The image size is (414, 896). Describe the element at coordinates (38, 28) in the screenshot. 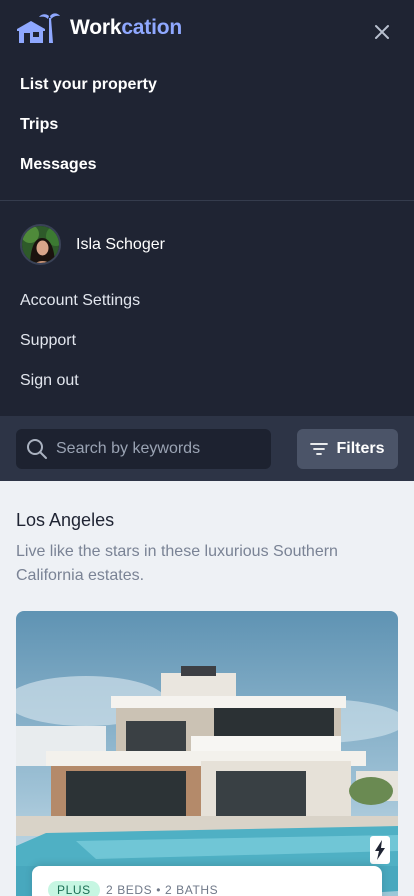

I see `house-palm-icon` at that location.